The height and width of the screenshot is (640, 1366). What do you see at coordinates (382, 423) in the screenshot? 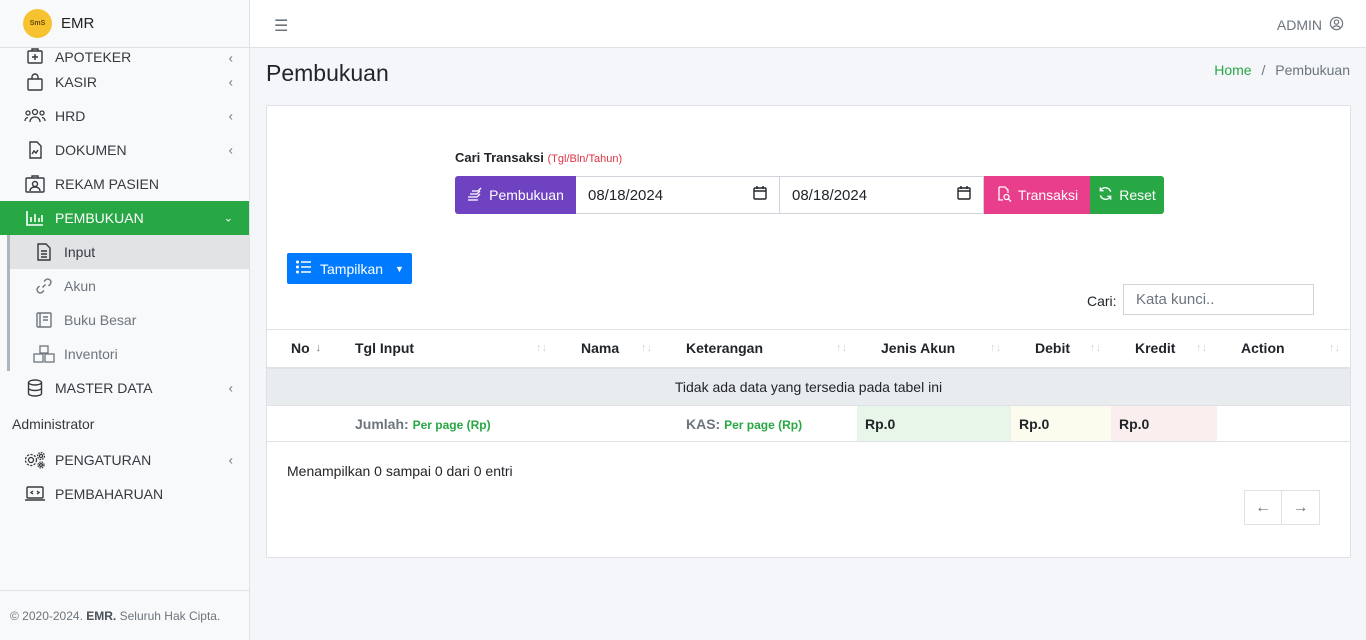
I see `jumlah-label-text: Jumlah:` at bounding box center [382, 423].